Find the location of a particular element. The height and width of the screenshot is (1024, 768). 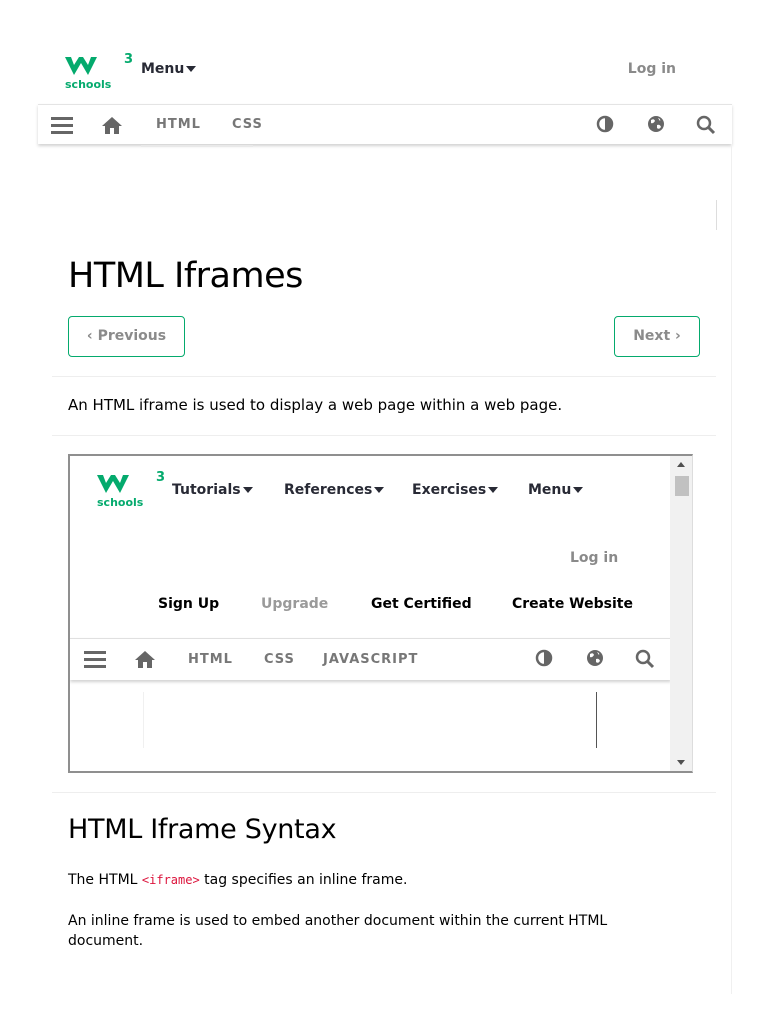

upgrade-link: Upgrade is located at coordinates (294, 604).